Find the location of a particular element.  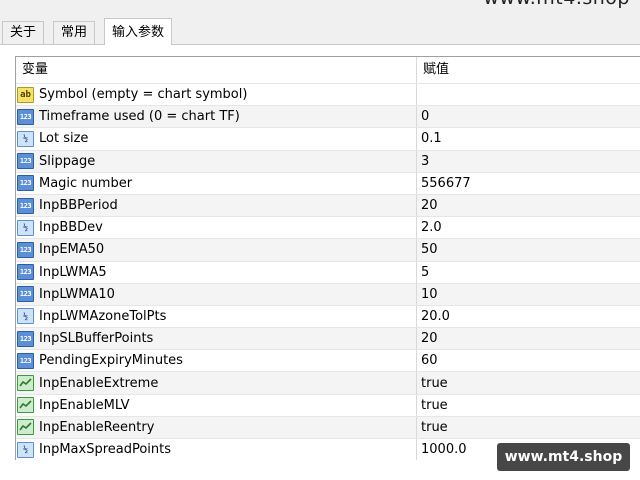

variable-cell: ½ Lot size is located at coordinates (216, 139).